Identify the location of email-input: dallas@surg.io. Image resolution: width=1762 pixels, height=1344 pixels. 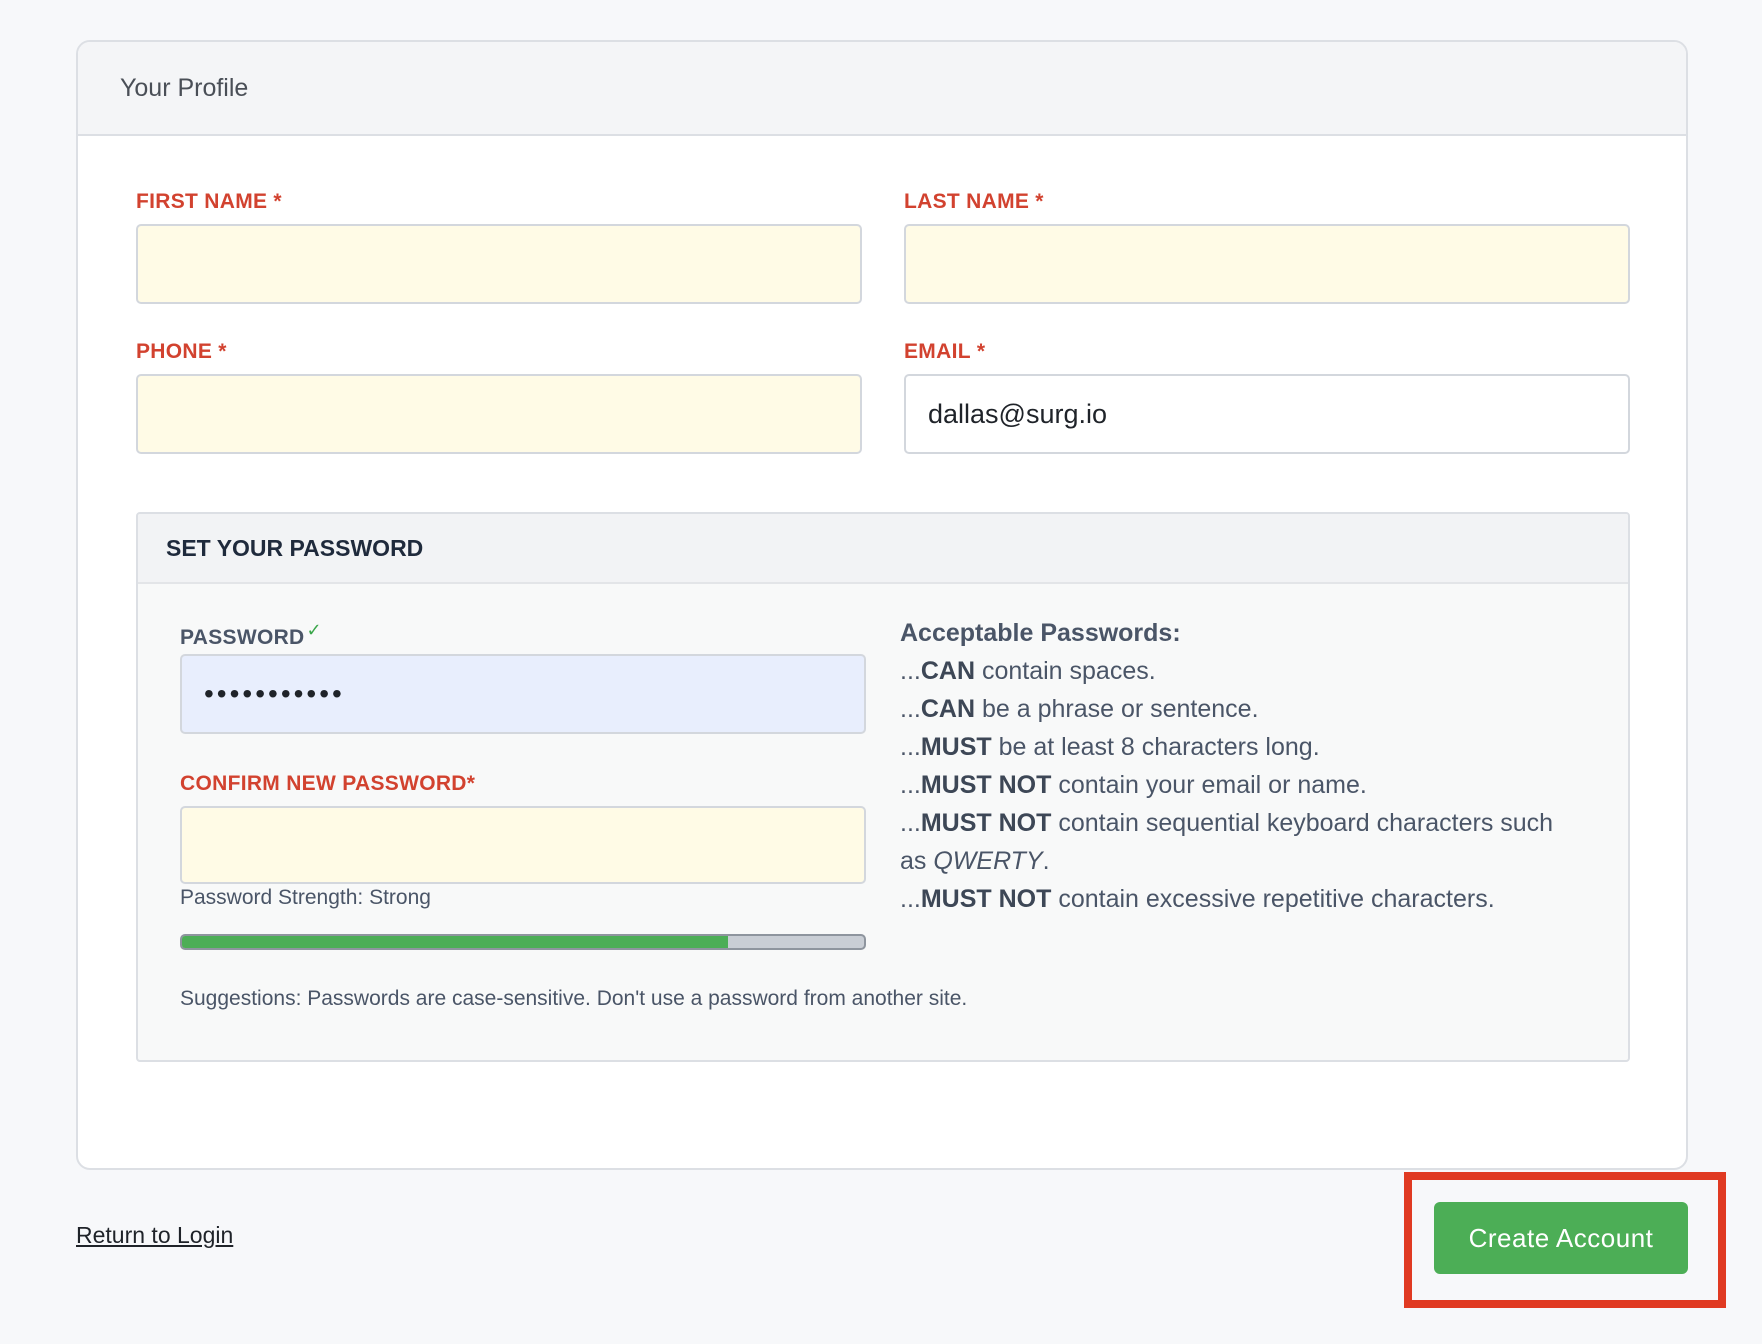
(1267, 414).